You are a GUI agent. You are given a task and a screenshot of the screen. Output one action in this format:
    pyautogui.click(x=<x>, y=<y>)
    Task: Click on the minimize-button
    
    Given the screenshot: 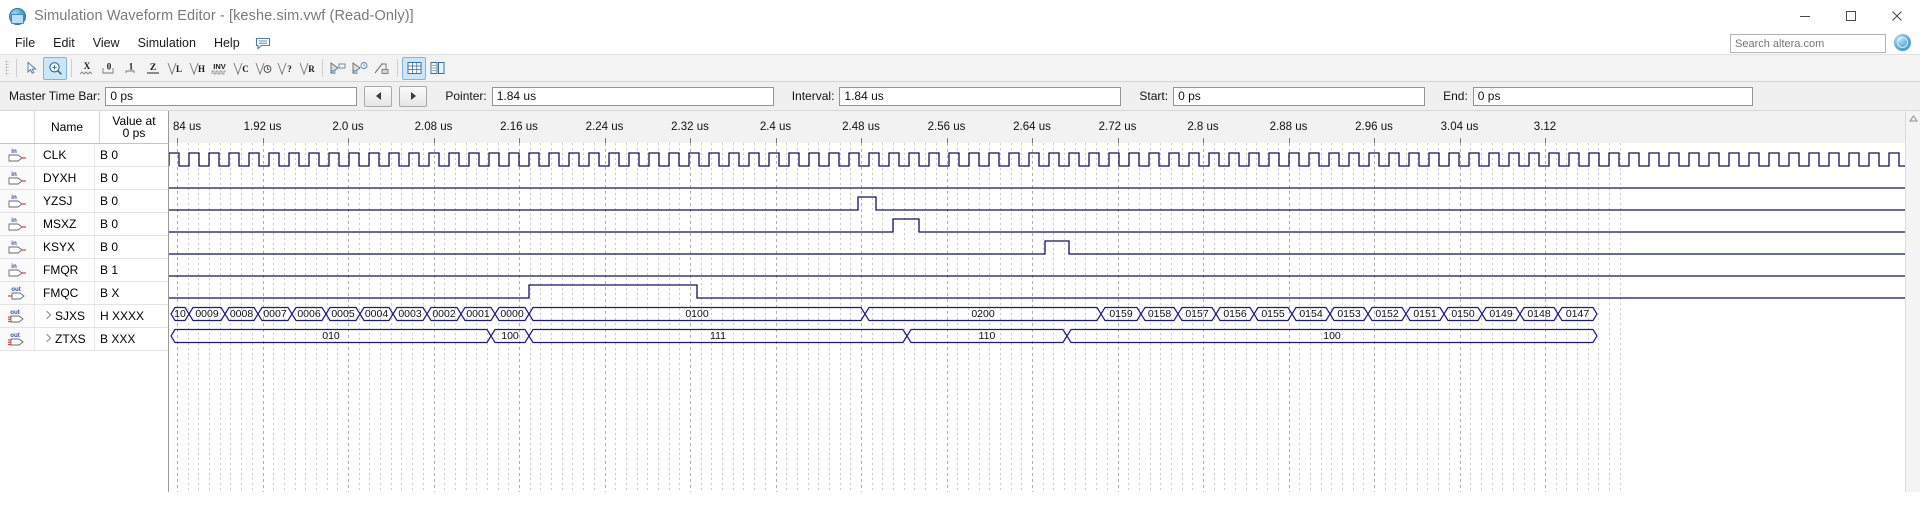 What is the action you would take?
    pyautogui.click(x=1805, y=16)
    